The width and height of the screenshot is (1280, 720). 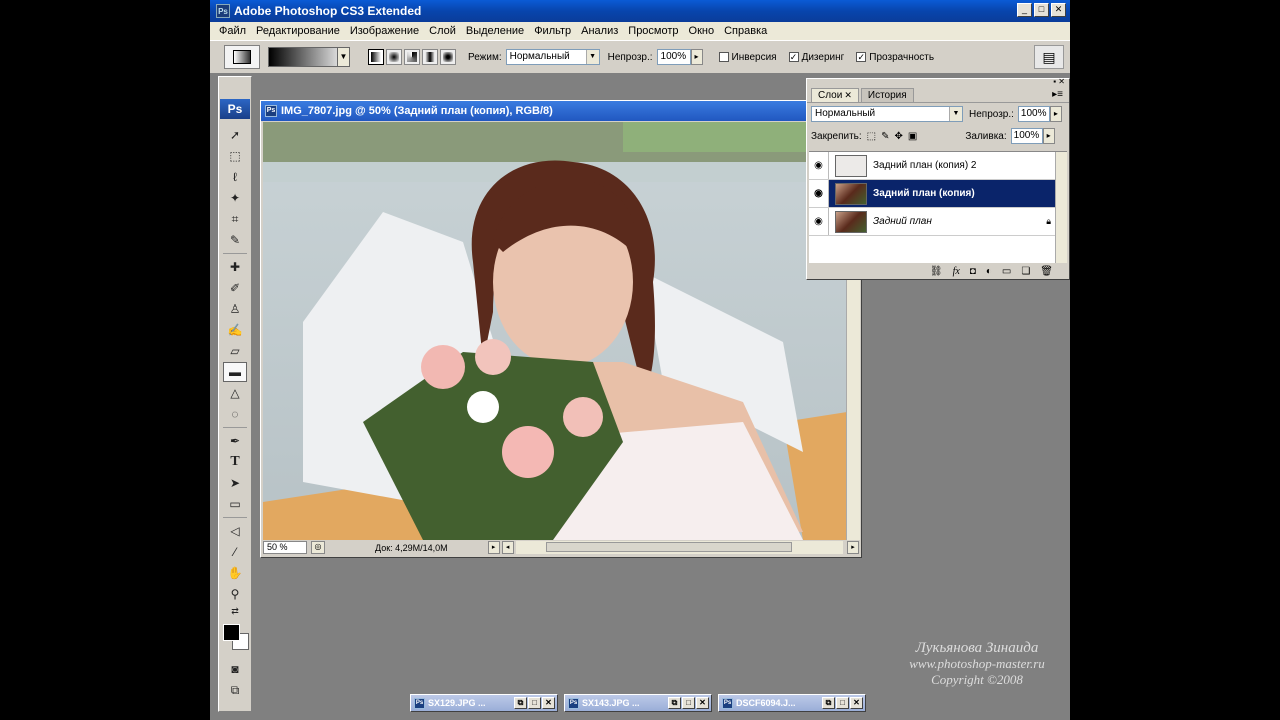 I want to click on palette-well-icon: ▤, so click(x=1049, y=57).